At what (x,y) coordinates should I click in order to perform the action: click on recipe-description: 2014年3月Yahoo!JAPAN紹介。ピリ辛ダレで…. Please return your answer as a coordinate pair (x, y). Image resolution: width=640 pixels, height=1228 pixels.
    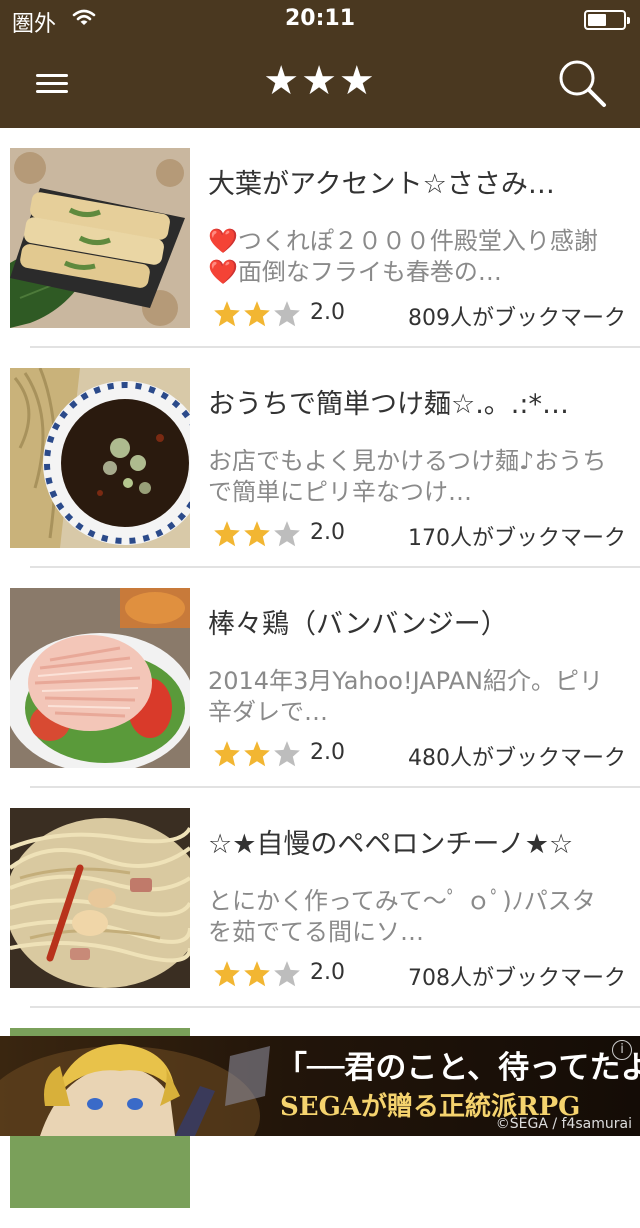
    Looking at the image, I should click on (405, 696).